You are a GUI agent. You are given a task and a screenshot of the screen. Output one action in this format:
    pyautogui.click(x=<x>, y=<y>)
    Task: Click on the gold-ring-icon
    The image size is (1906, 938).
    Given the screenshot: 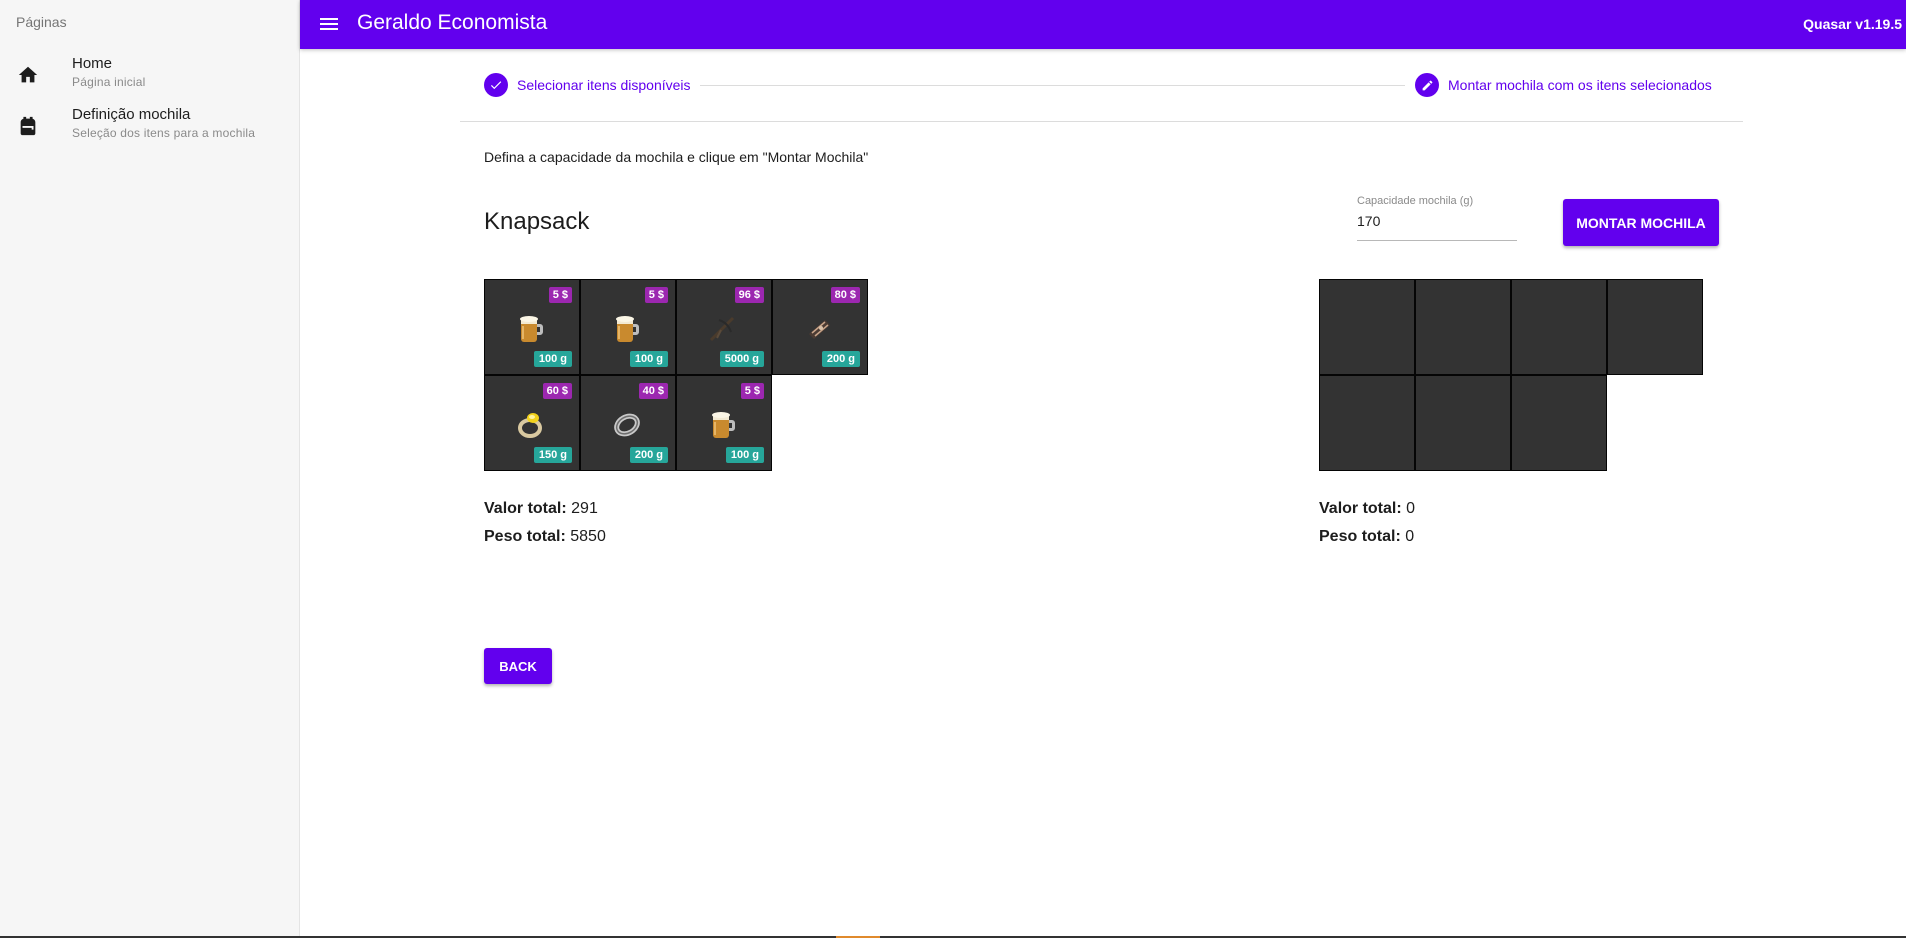 What is the action you would take?
    pyautogui.click(x=531, y=424)
    